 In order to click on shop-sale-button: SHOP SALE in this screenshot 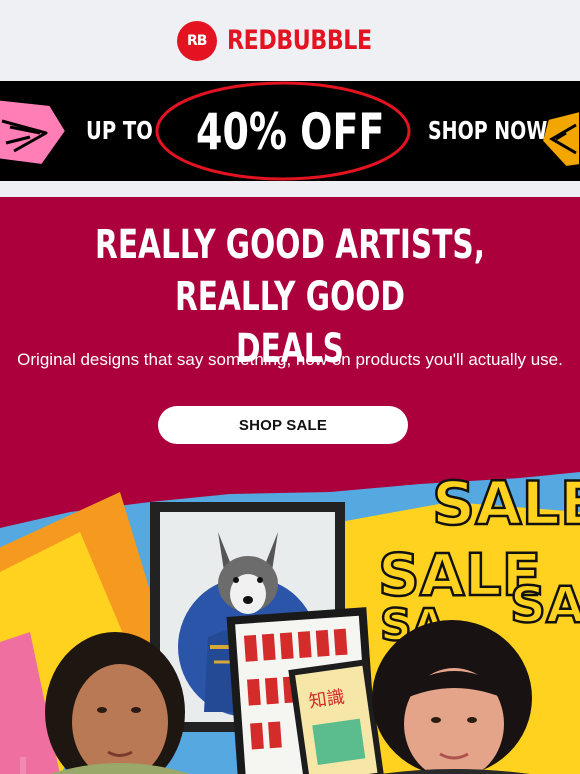, I will do `click(283, 425)`.